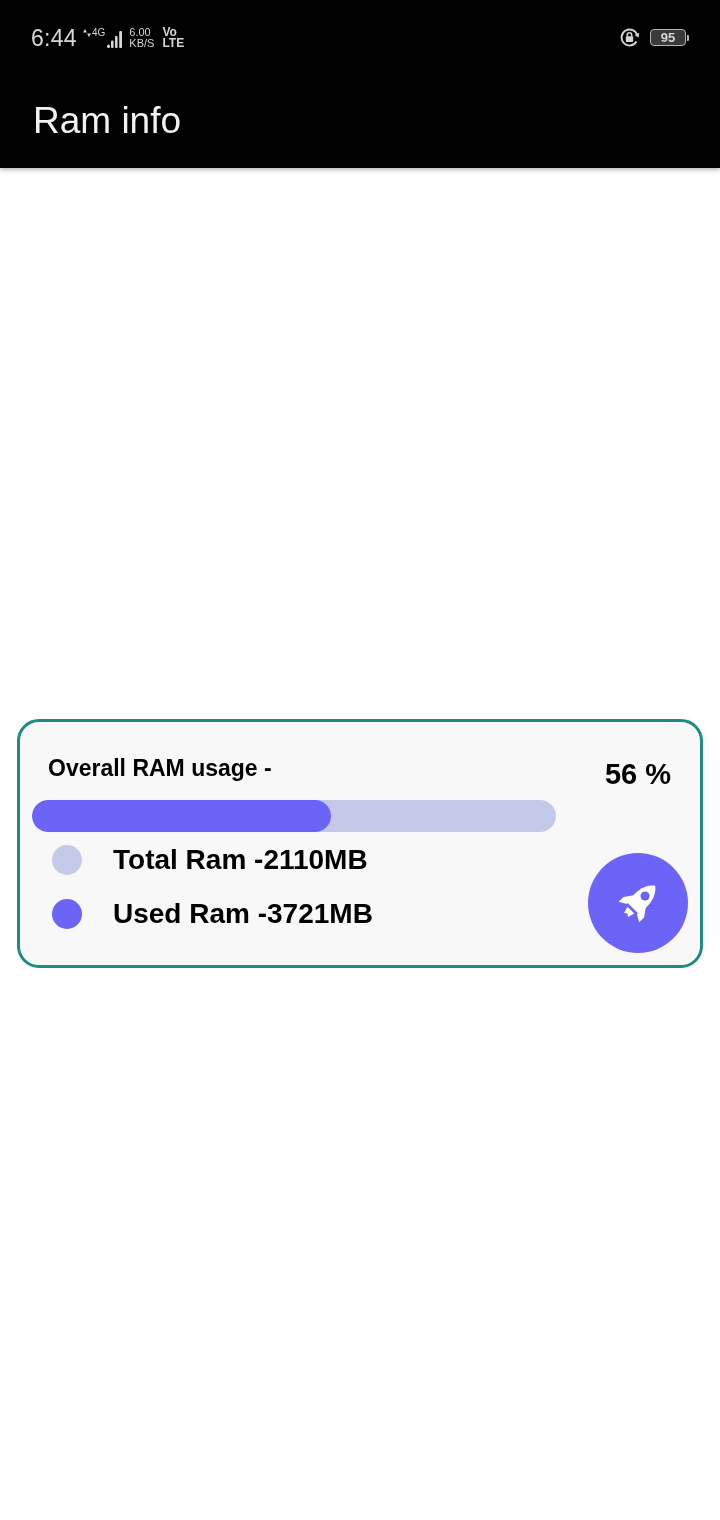 The width and height of the screenshot is (720, 1520). I want to click on volte-label: LTE, so click(173, 43).